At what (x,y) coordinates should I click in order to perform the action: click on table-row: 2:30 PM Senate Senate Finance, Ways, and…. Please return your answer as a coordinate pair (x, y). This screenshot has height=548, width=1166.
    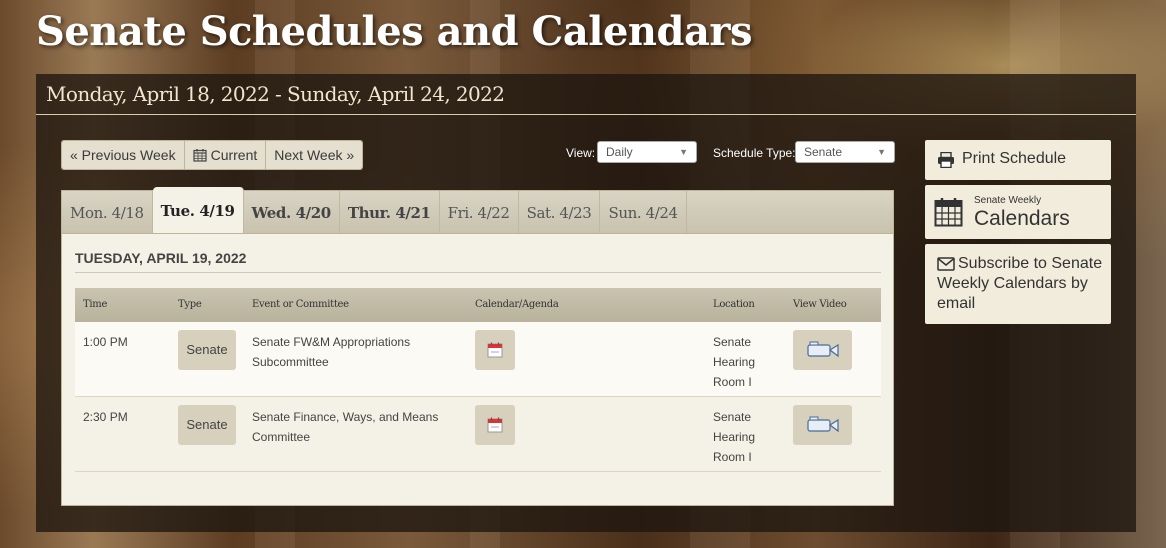
    Looking at the image, I should click on (478, 434).